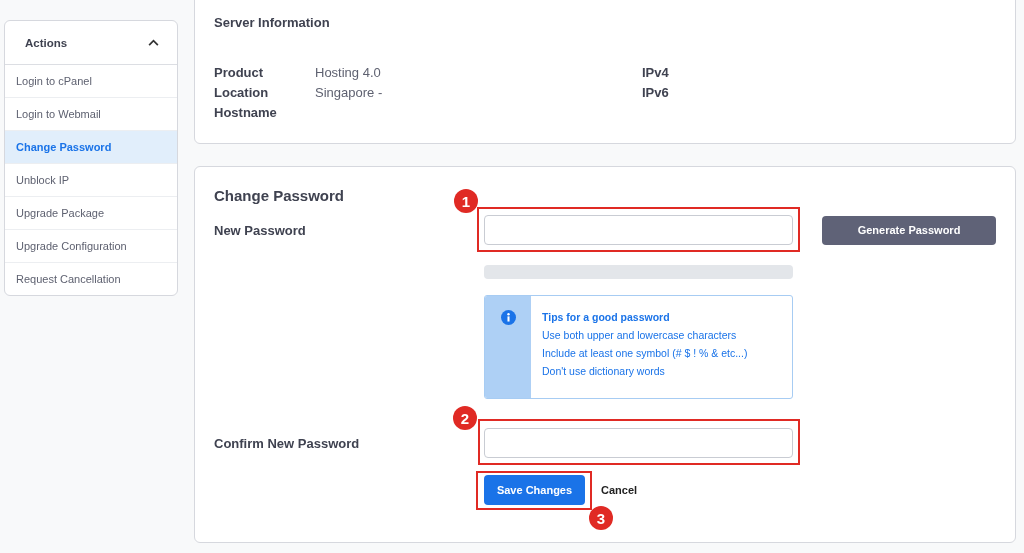 The width and height of the screenshot is (1024, 553). I want to click on sidebar-item: Upgrade Configuration, so click(91, 246).